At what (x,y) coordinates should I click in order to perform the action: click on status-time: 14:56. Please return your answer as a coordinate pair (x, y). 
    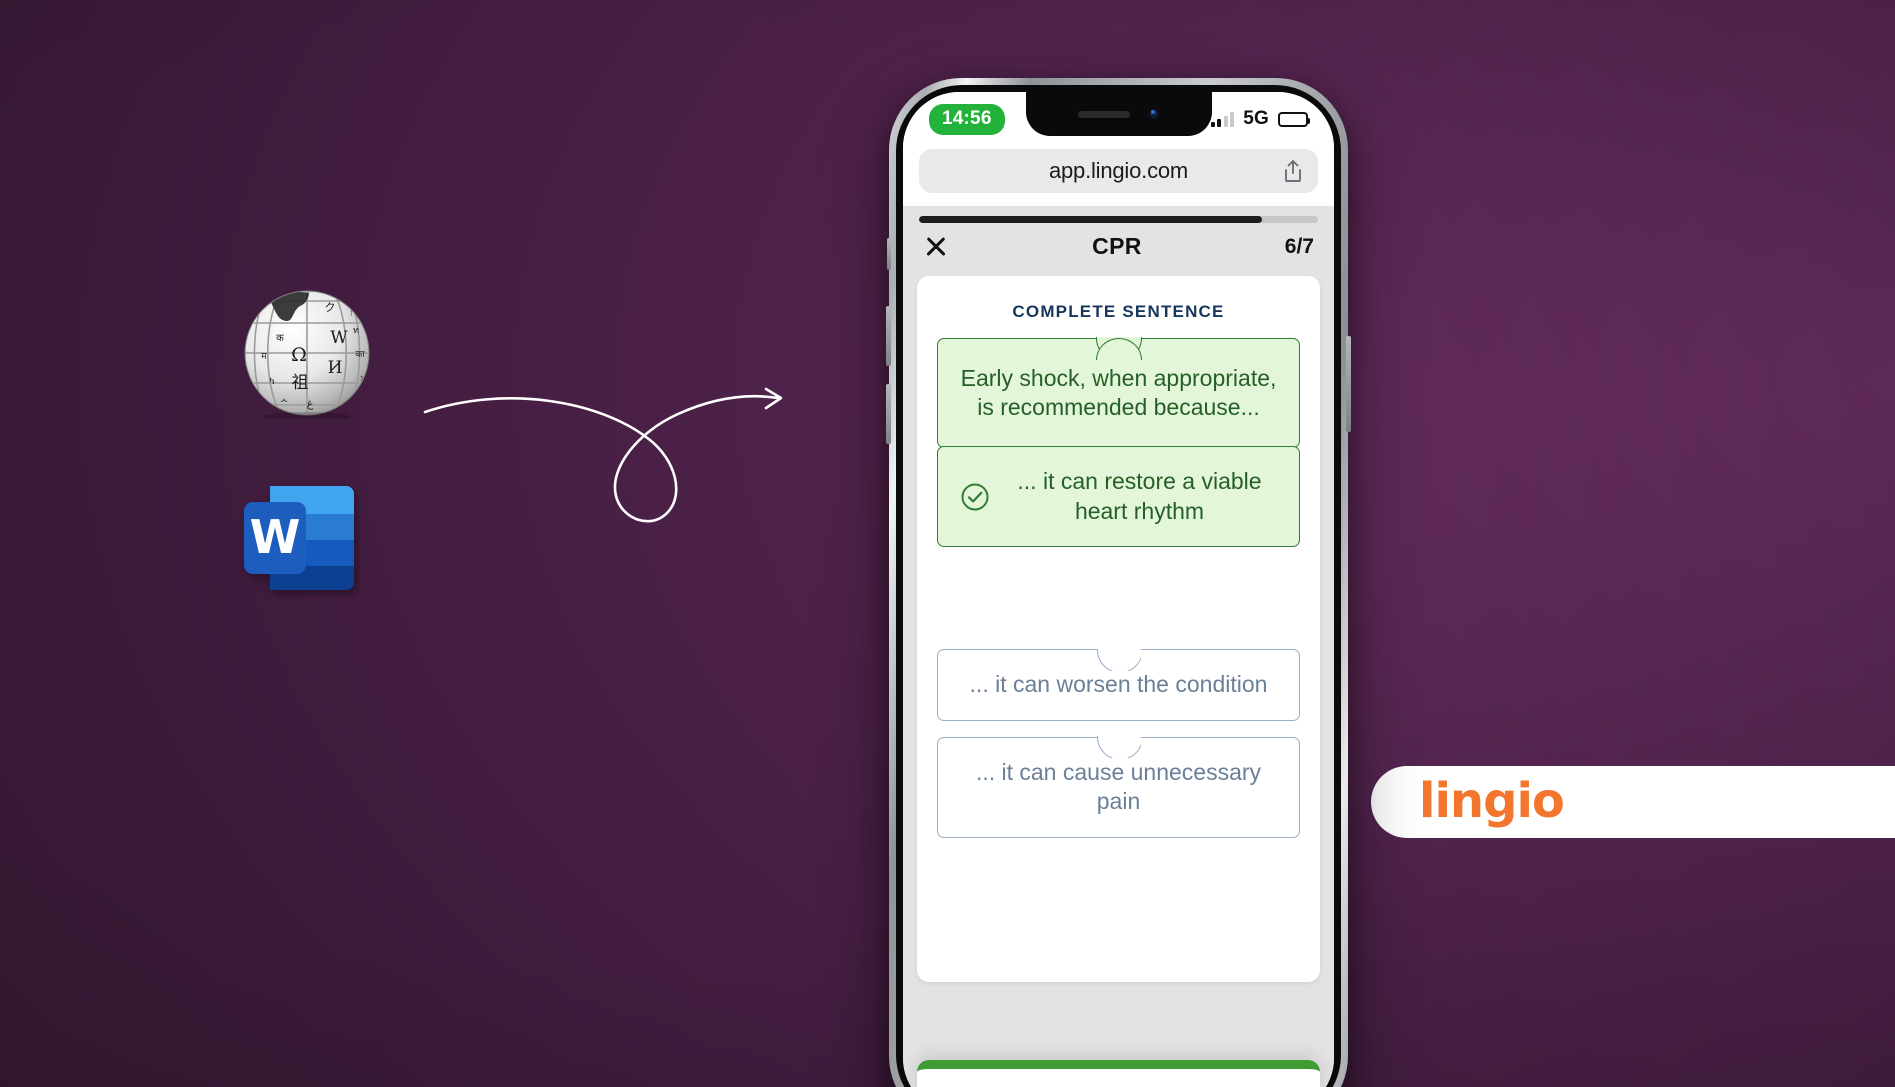
    Looking at the image, I should click on (967, 119).